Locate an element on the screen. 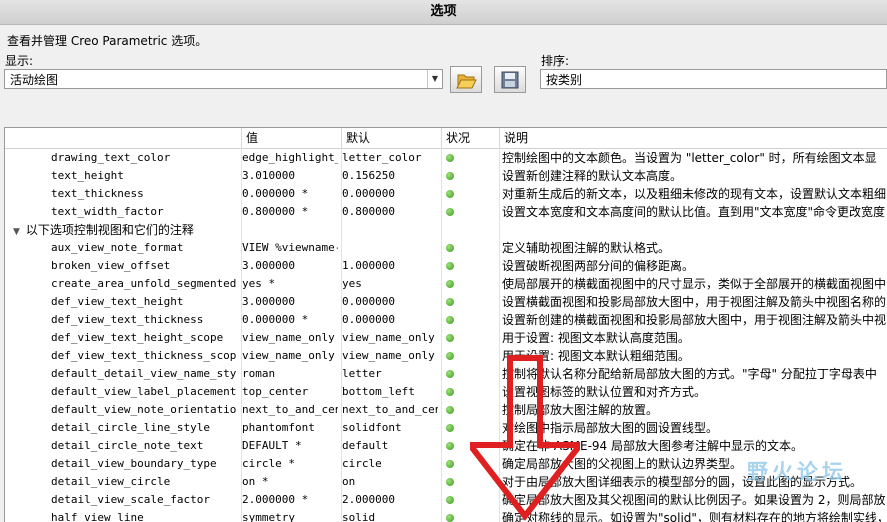 Image resolution: width=887 pixels, height=522 pixels. option-value: next_to_and_cent is located at coordinates (290, 409).